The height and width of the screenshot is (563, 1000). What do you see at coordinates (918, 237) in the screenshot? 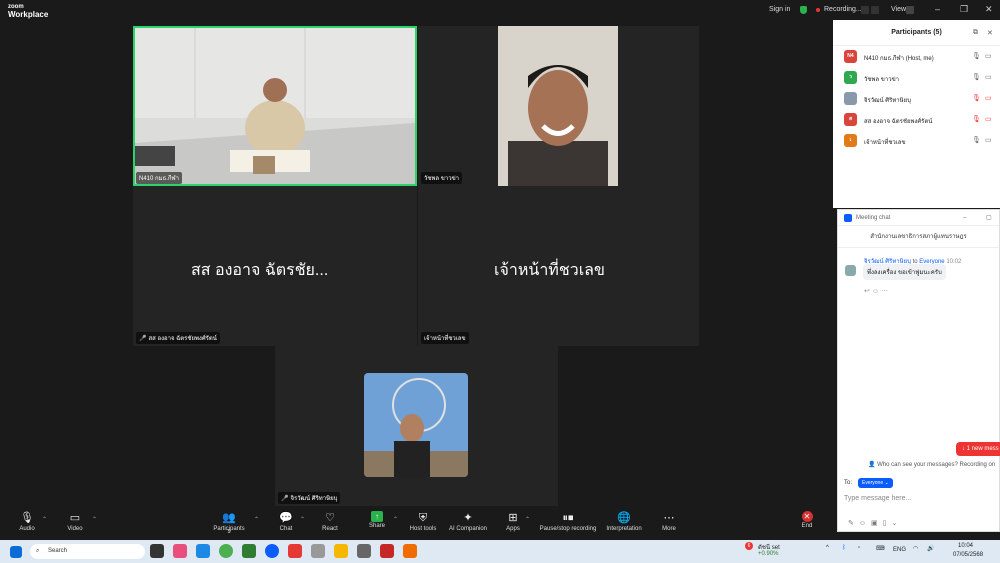
I see `chat-subheader: สำนักงานเลขาธิการสภาผู้แทนราษฎร` at bounding box center [918, 237].